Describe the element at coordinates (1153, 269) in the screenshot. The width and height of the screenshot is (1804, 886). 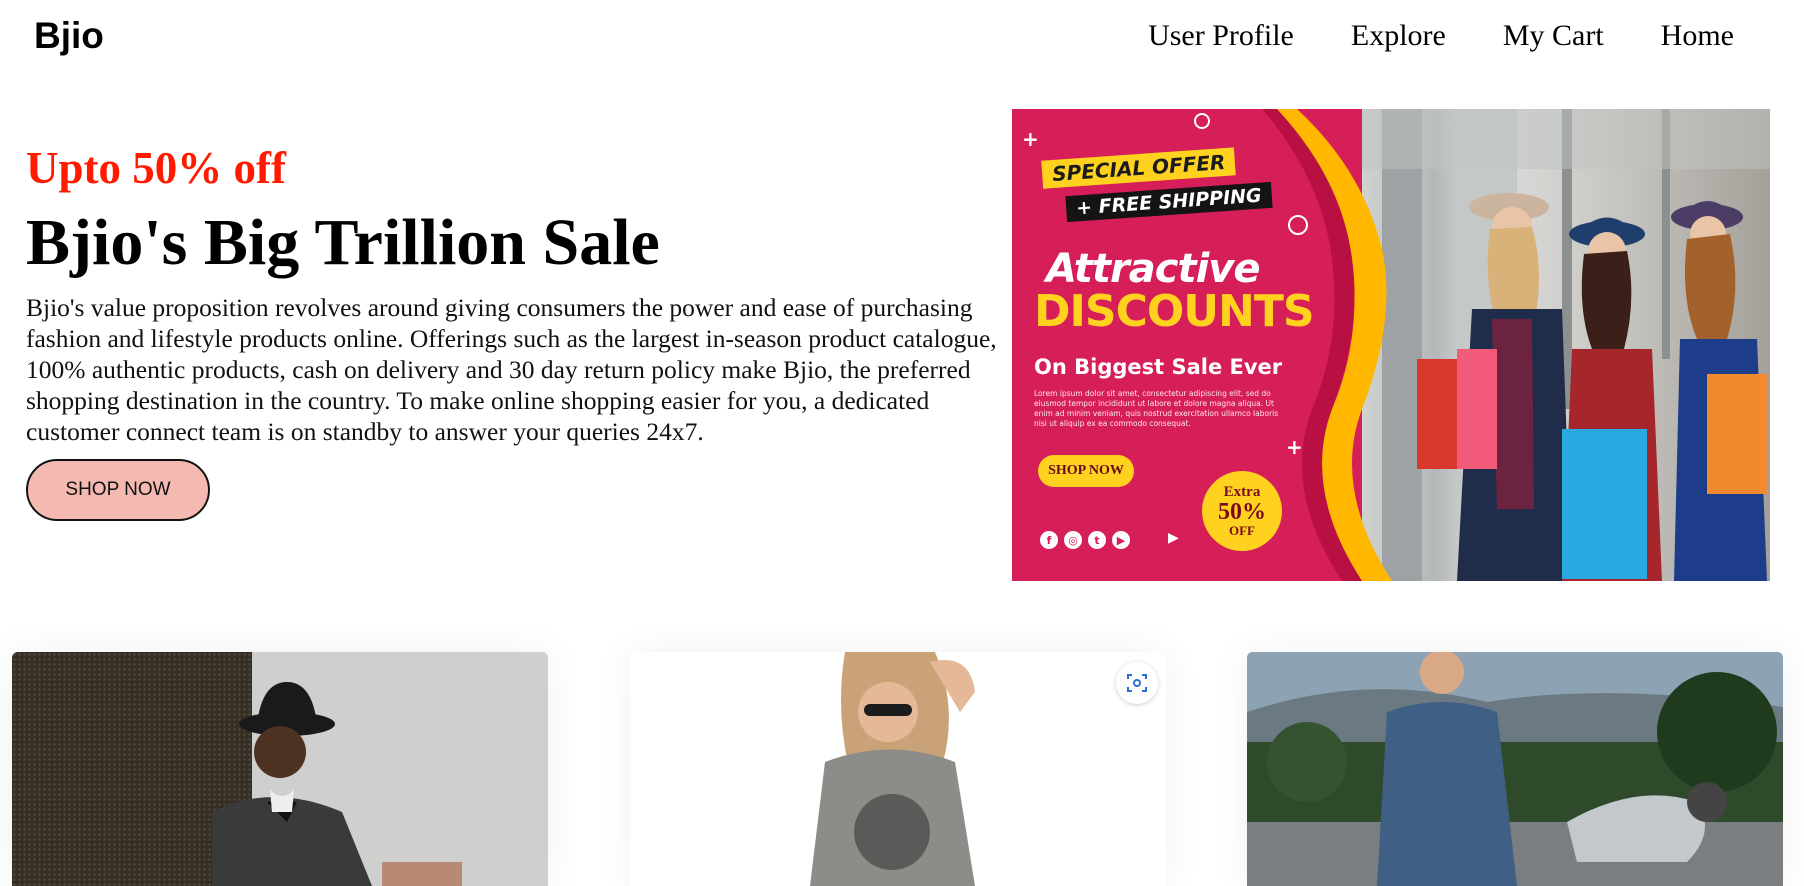
I see `banner-attractive-text: Attractive` at that location.